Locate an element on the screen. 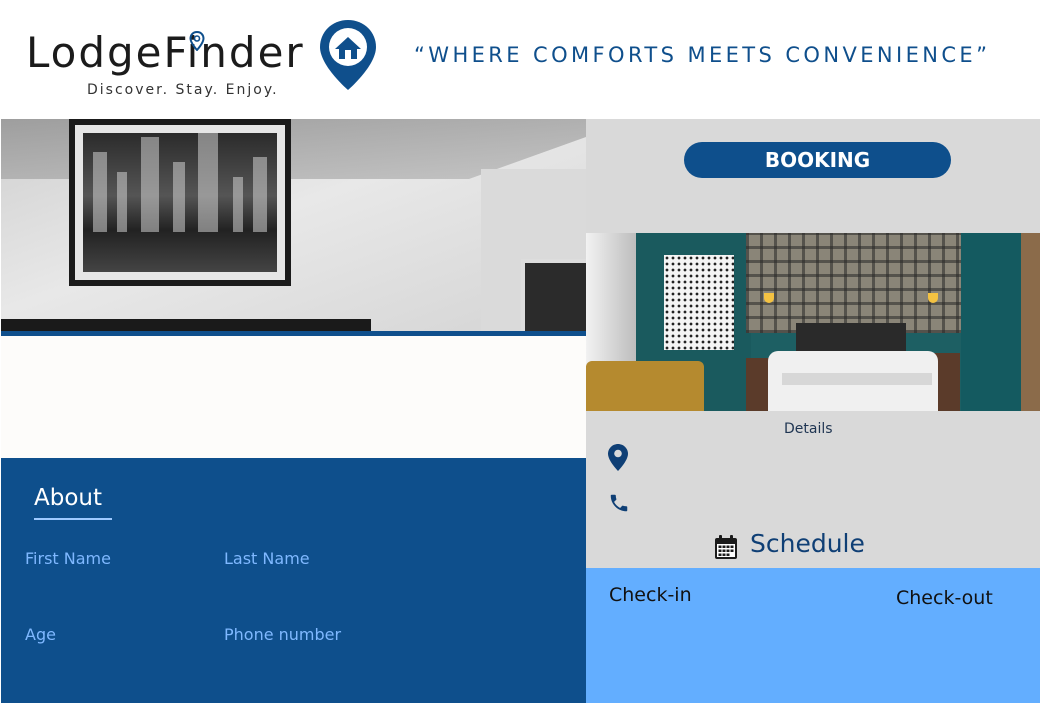  phone-number-field: Phone number is located at coordinates (282, 634).